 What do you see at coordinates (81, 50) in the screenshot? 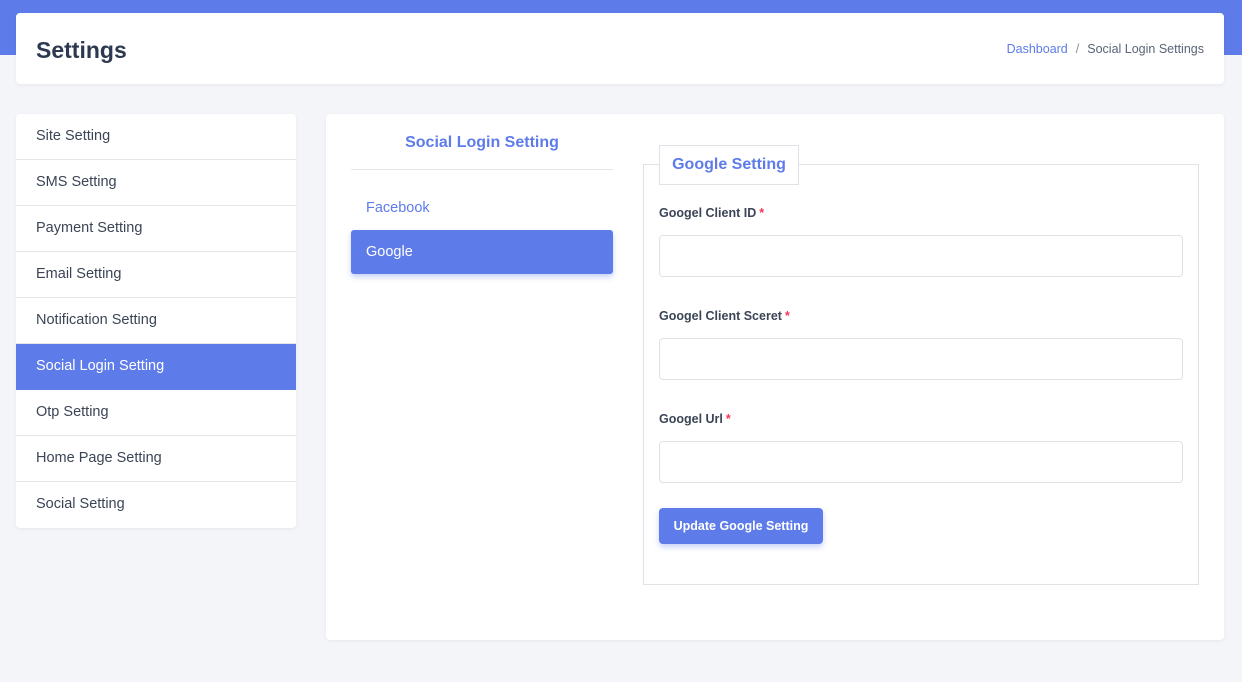
I see `page-title: Settings` at bounding box center [81, 50].